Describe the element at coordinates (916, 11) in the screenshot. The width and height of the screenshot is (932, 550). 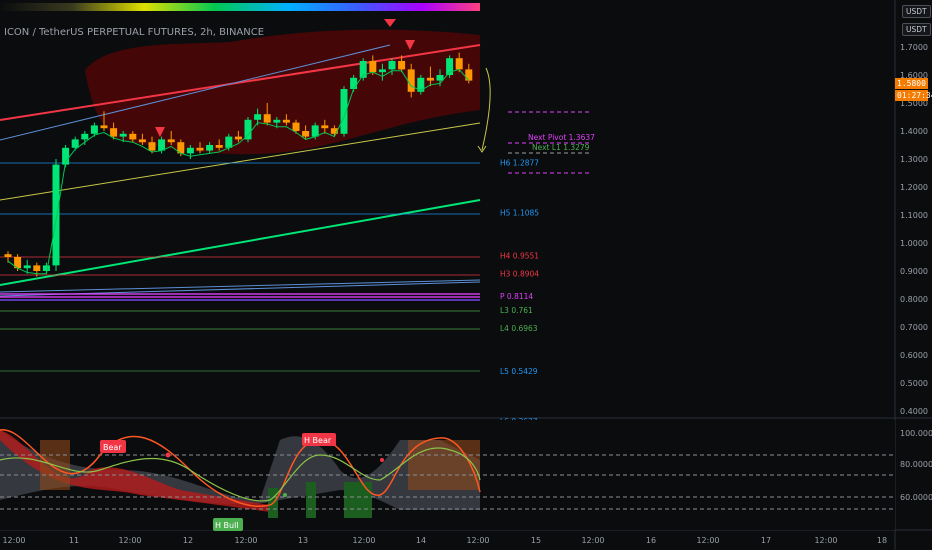
I see `currency-badge: USDT` at that location.